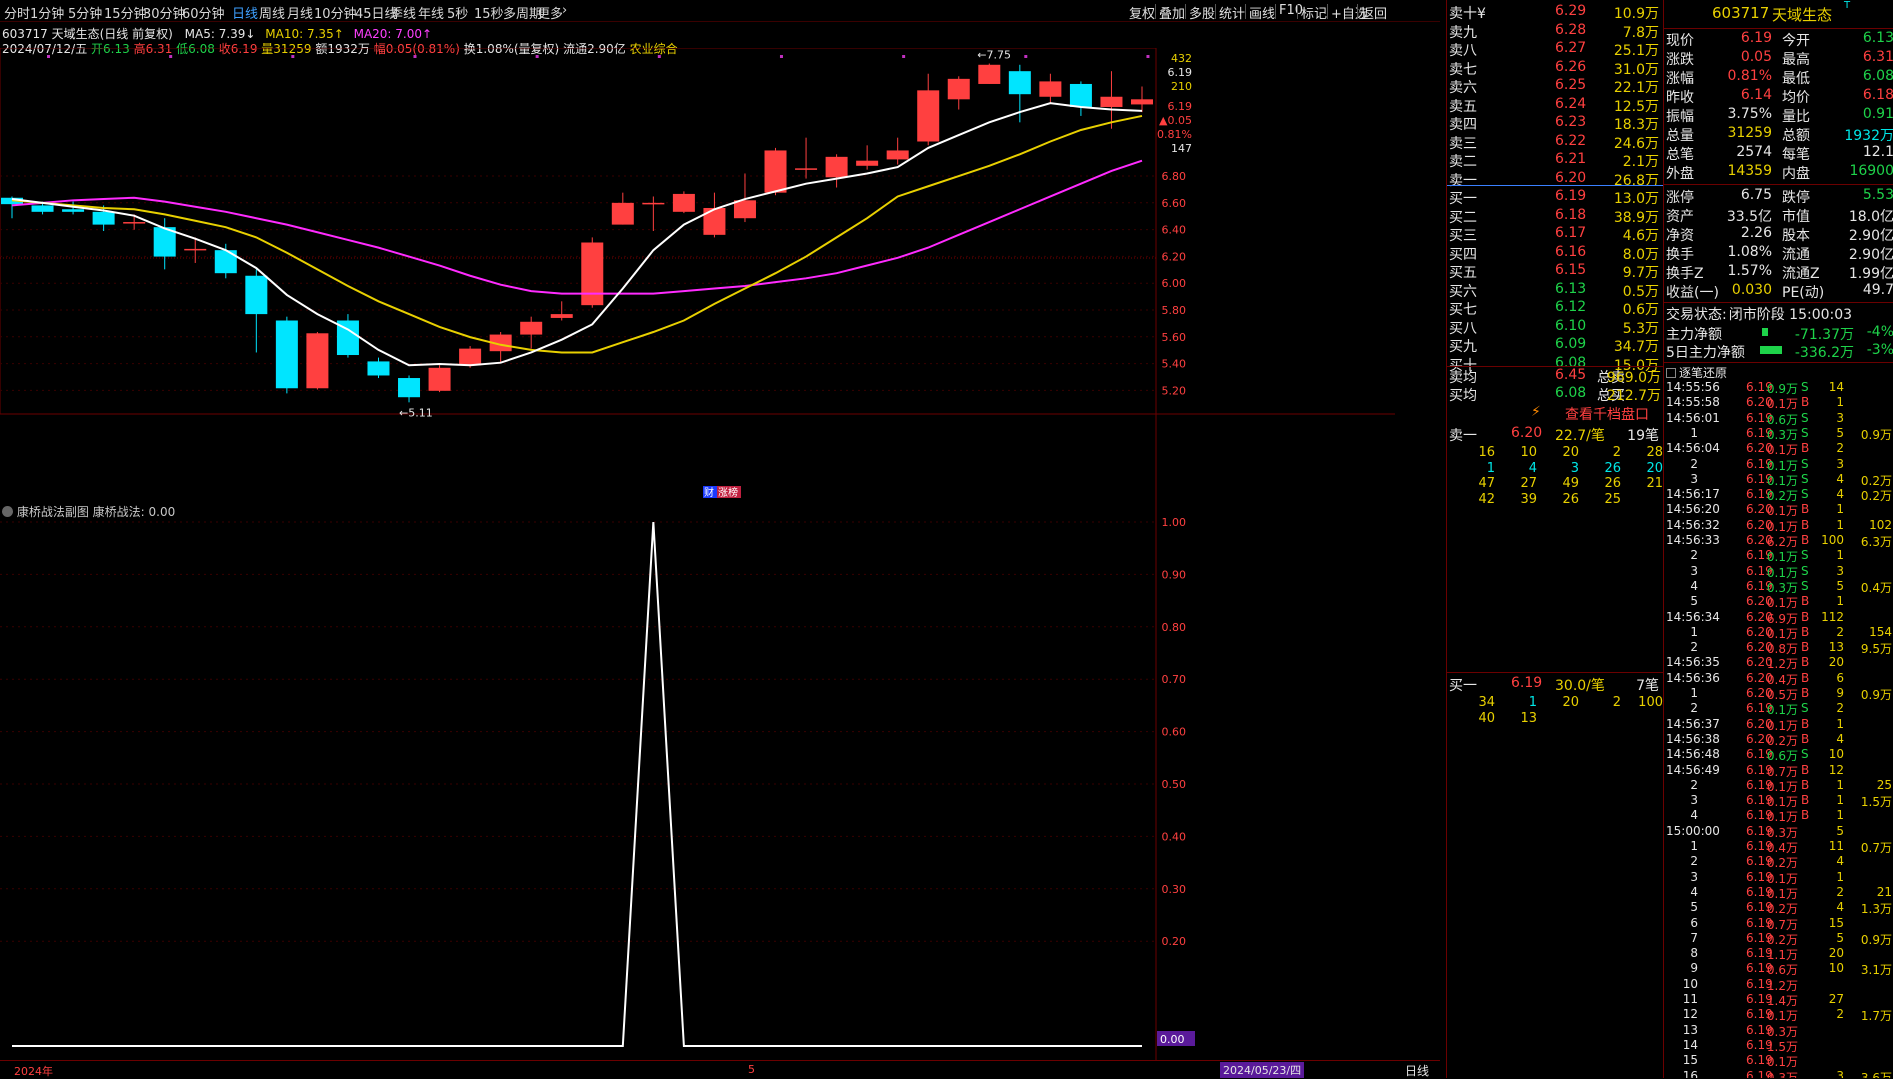 Image resolution: width=1893 pixels, height=1079 pixels. I want to click on toolbar-button: F10, so click(1291, 10).